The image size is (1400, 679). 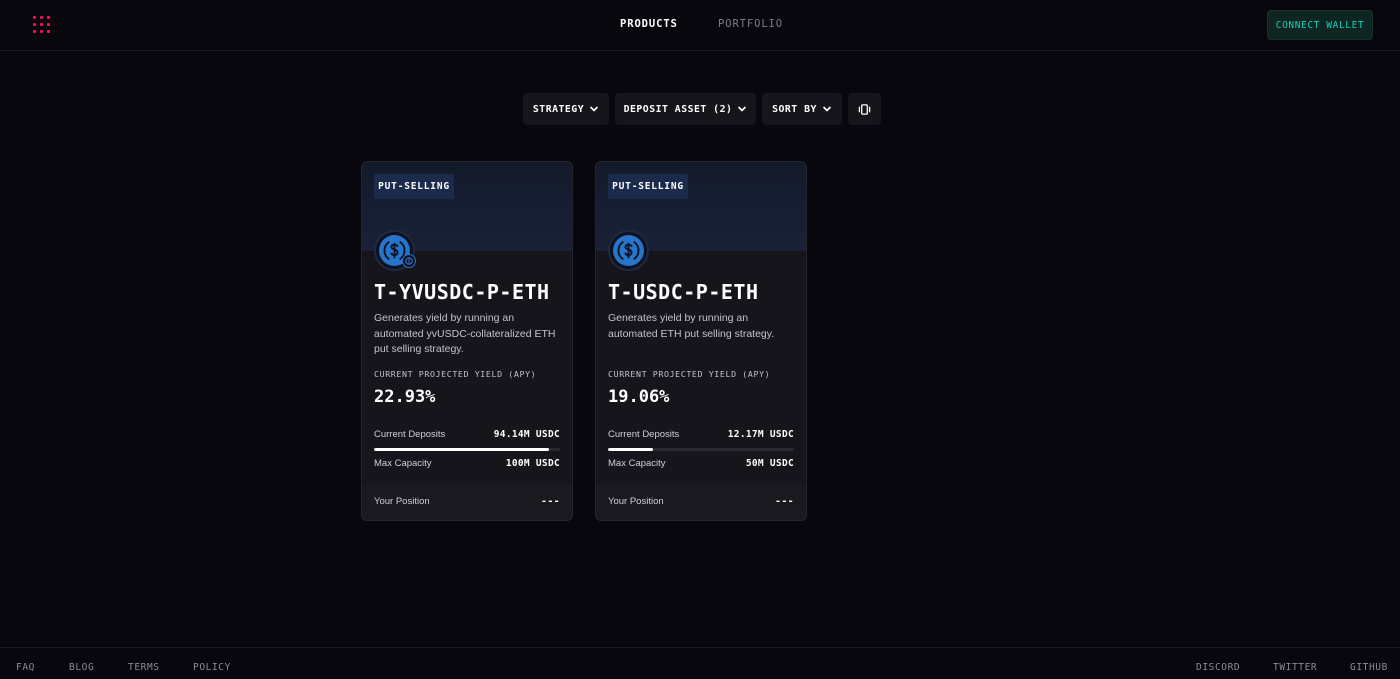 I want to click on yearn-badge-icon, so click(x=409, y=261).